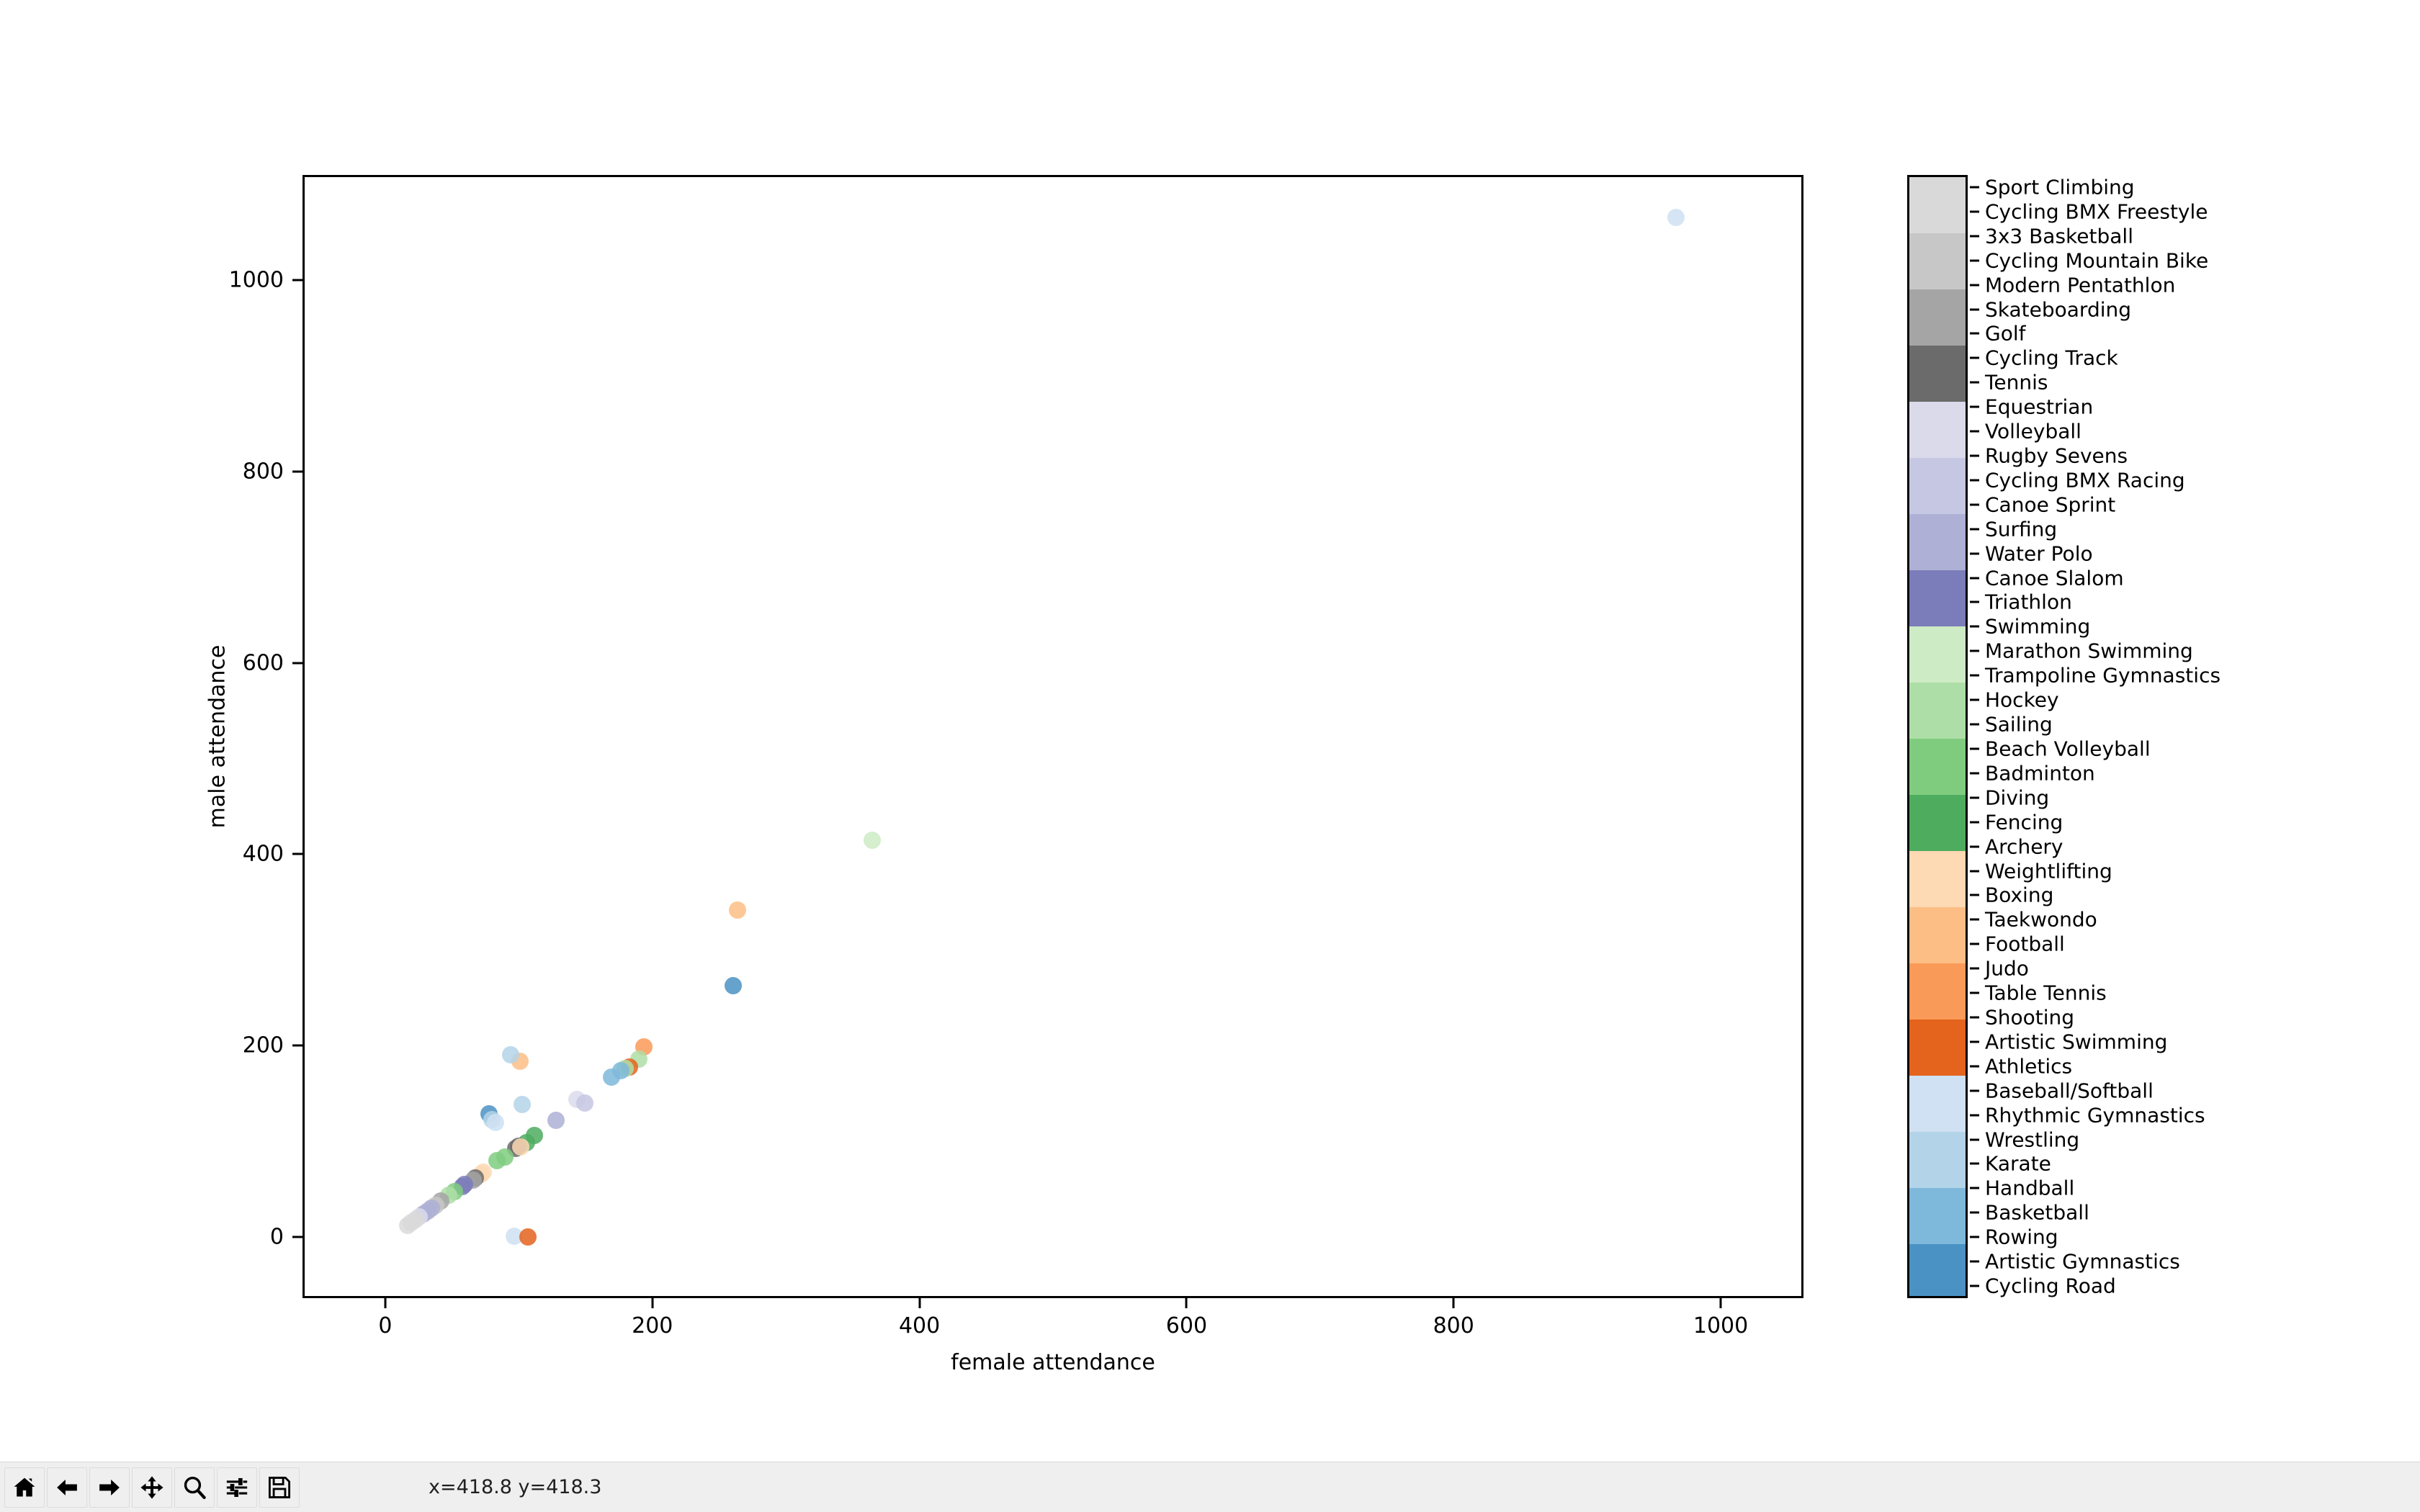 The height and width of the screenshot is (1512, 2420). I want to click on colorbar-category-label: Baseball/Softball, so click(2069, 1091).